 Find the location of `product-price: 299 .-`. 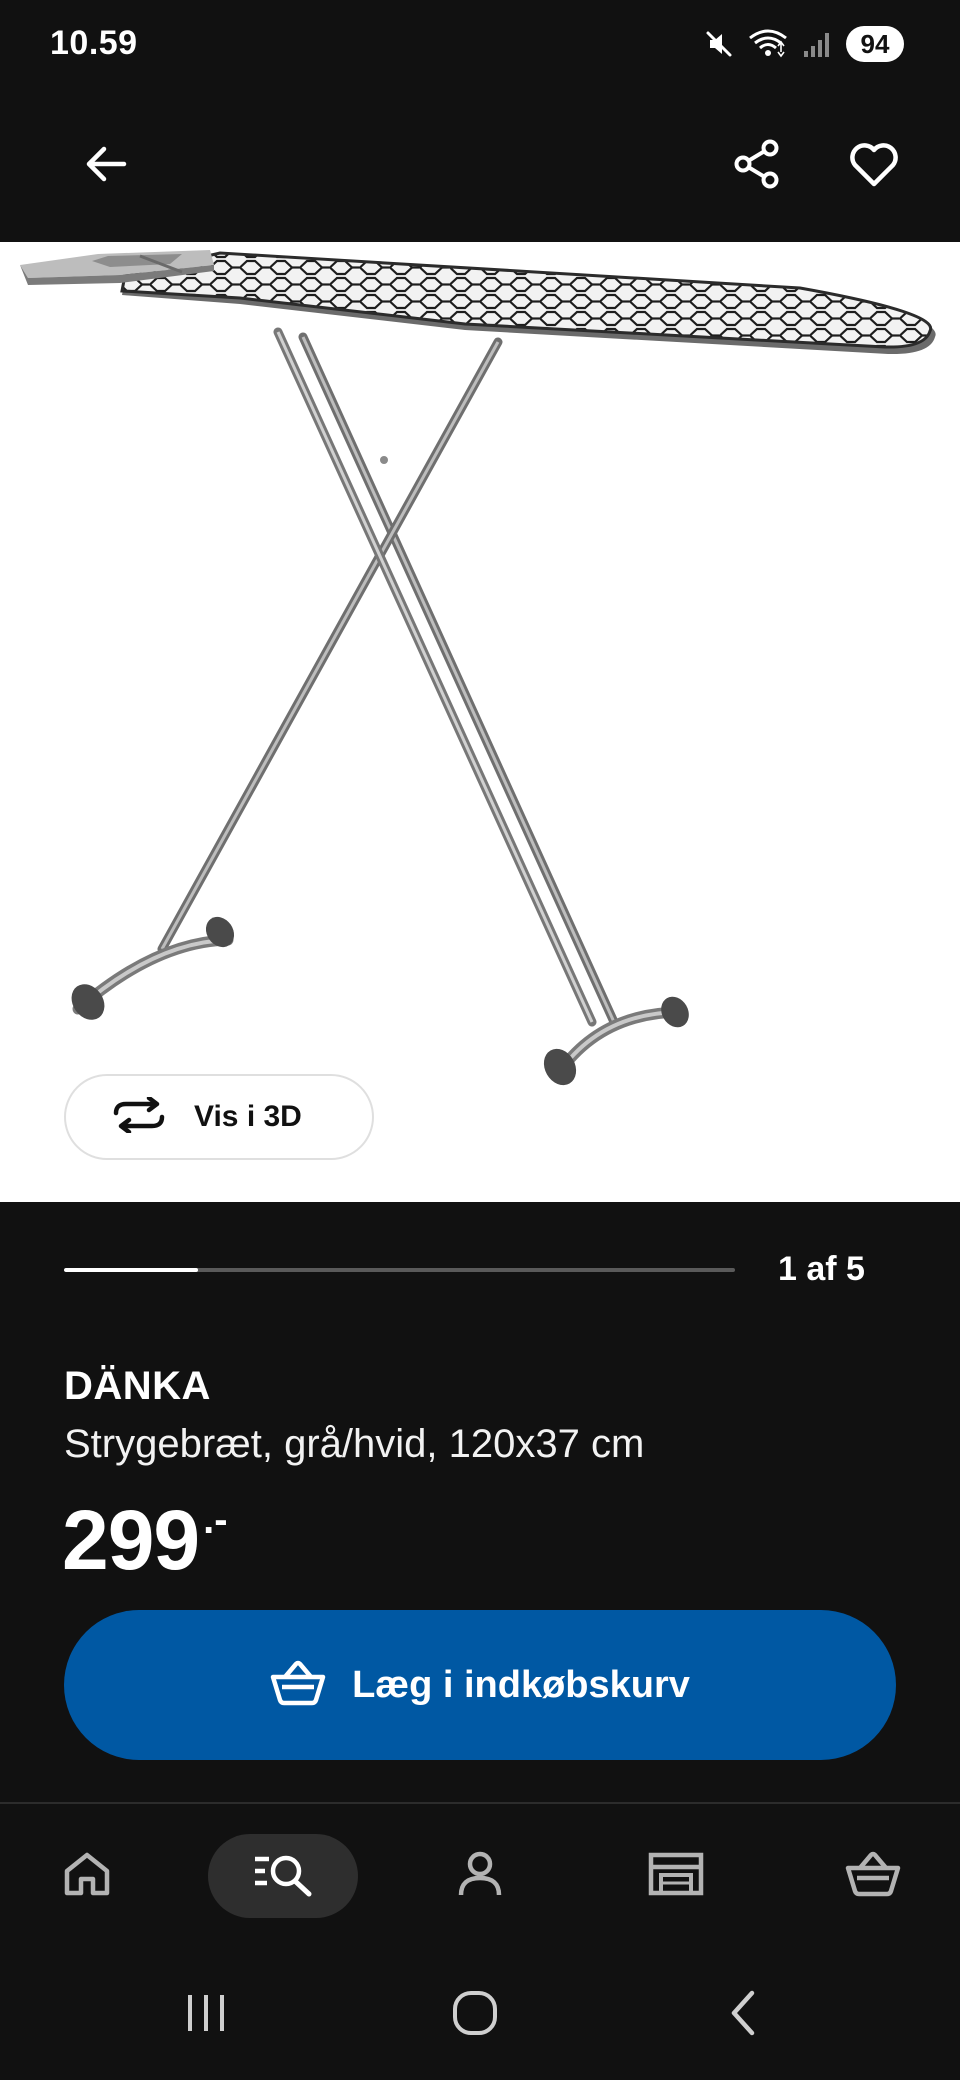

product-price: 299 .- is located at coordinates (145, 1540).